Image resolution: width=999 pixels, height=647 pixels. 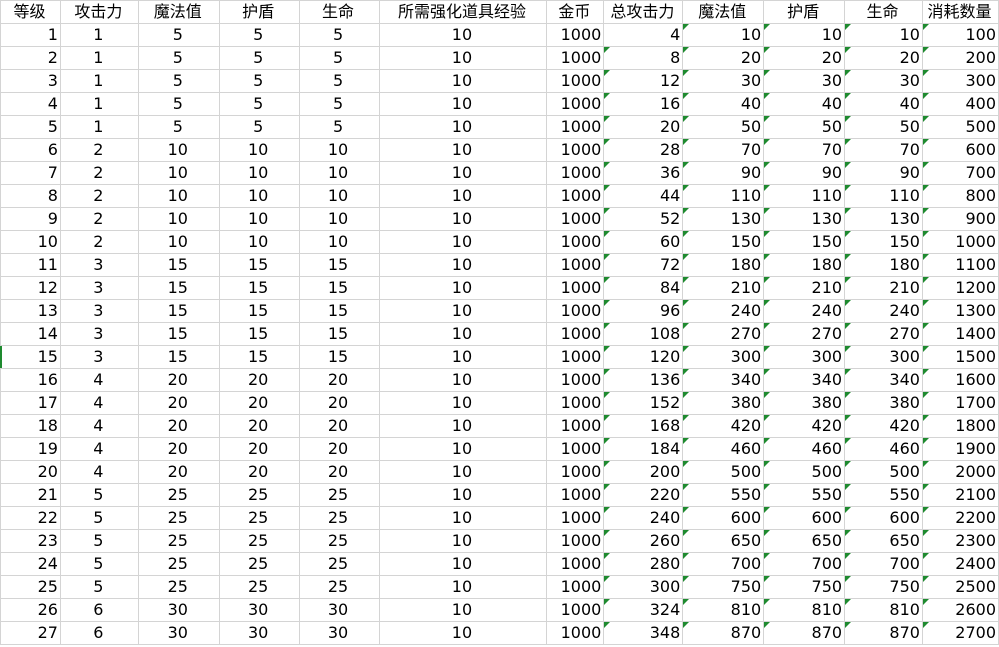 I want to click on table-cell: 130, so click(x=723, y=219).